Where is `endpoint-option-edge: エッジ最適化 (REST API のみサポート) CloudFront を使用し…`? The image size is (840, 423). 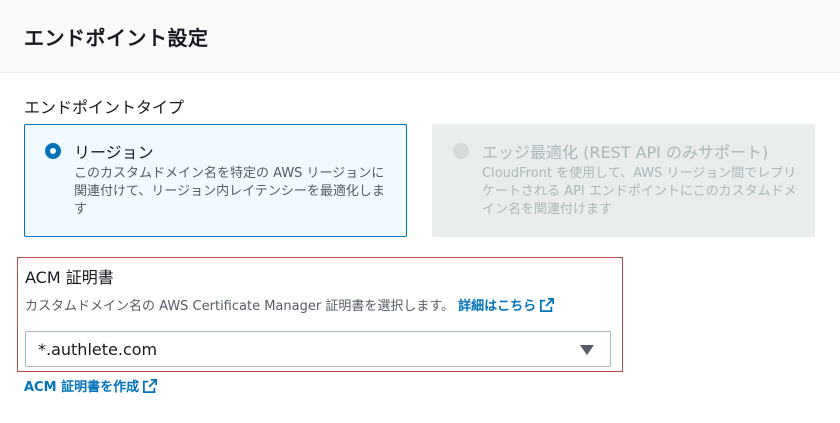
endpoint-option-edge: エッジ最適化 (REST API のみサポート) CloudFront を使用し… is located at coordinates (623, 180).